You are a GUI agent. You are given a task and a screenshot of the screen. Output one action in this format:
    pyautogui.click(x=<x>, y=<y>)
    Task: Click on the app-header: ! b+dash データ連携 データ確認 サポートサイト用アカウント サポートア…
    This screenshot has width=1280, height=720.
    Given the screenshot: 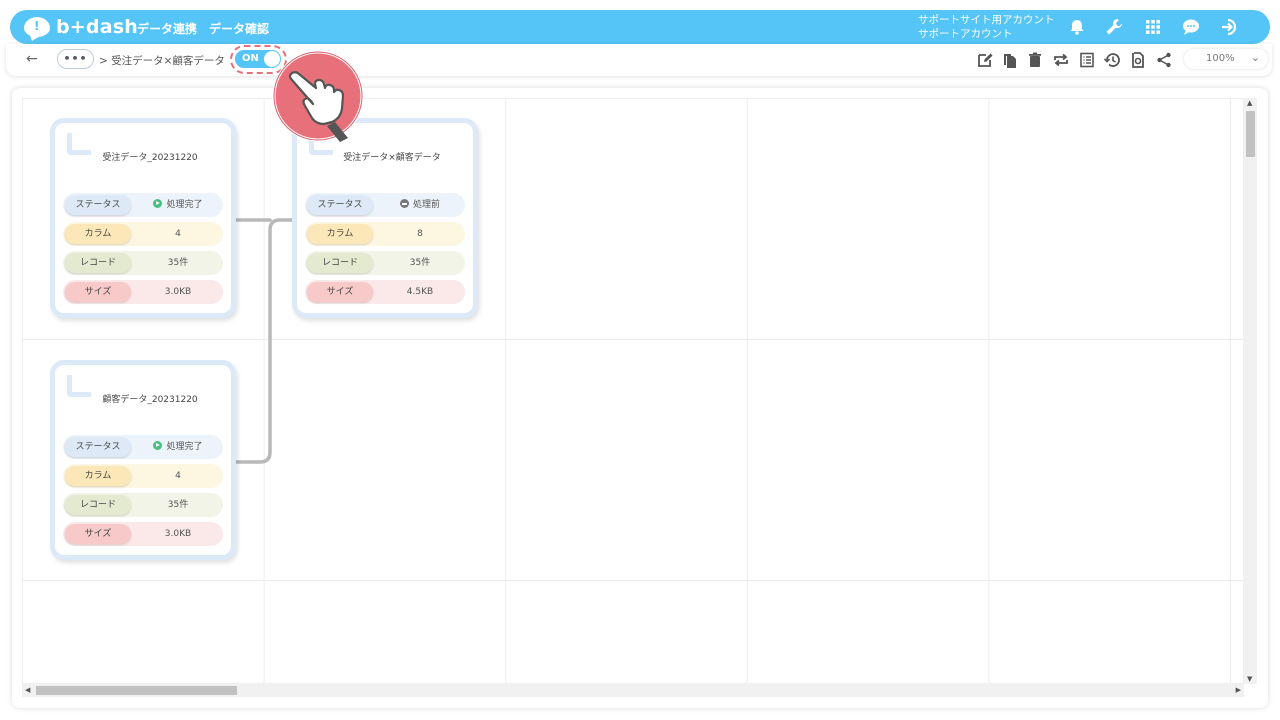 What is the action you would take?
    pyautogui.click(x=640, y=27)
    